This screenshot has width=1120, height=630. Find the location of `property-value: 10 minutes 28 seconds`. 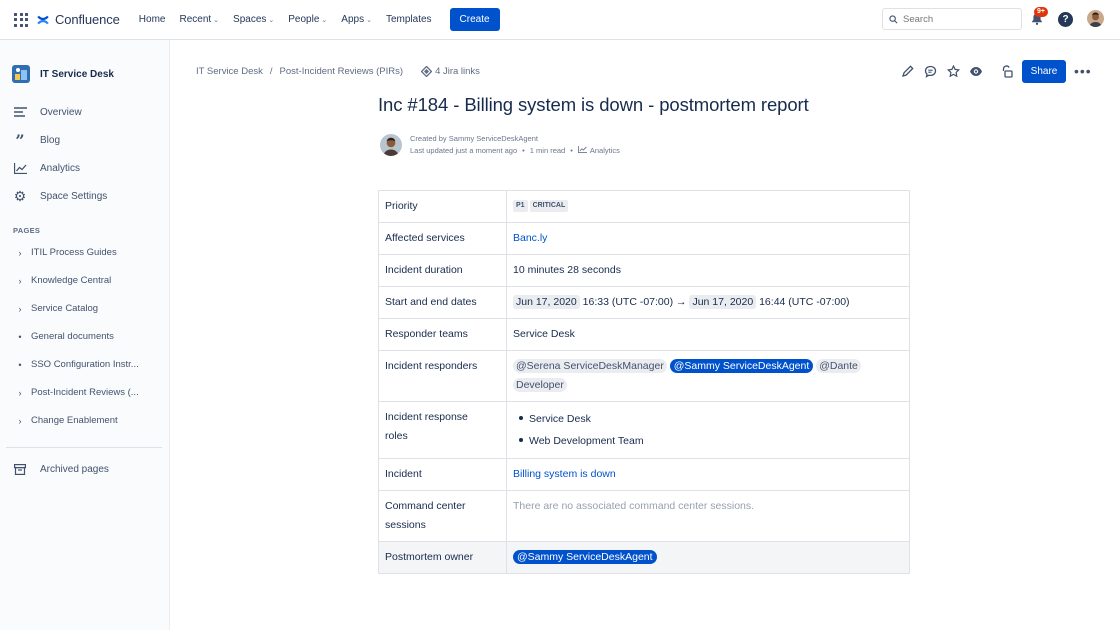

property-value: 10 minutes 28 seconds is located at coordinates (708, 270).